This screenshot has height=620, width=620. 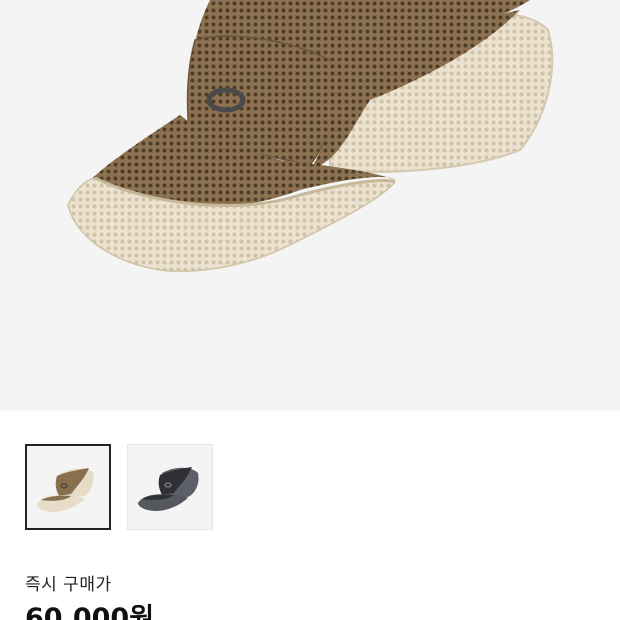 What do you see at coordinates (68, 585) in the screenshot?
I see `price-label: 즉시 구매가` at bounding box center [68, 585].